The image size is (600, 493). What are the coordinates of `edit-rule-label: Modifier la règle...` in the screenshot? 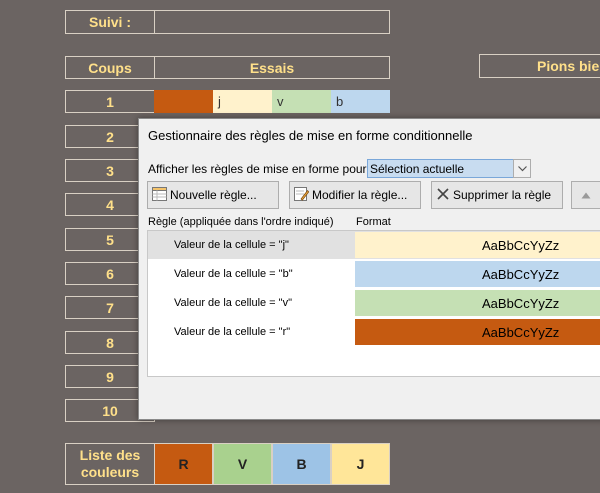 It's located at (360, 195).